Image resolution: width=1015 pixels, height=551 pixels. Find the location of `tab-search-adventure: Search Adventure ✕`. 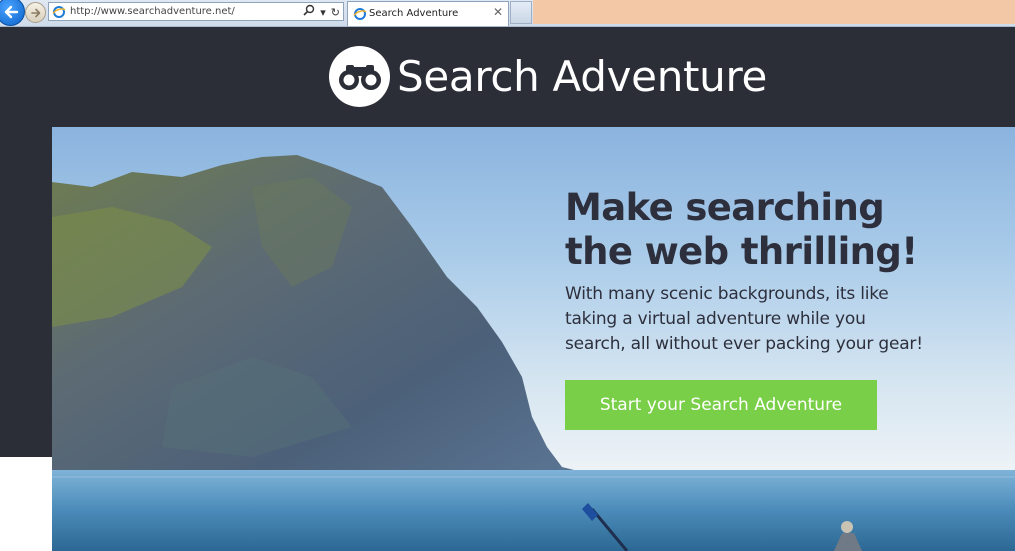

tab-search-adventure: Search Adventure ✕ is located at coordinates (428, 13).